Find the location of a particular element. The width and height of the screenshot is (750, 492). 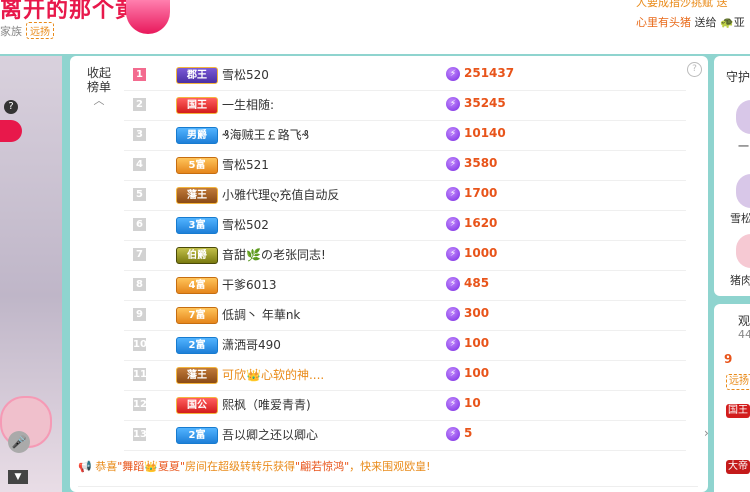

contribution-score: 3580 is located at coordinates (481, 163).